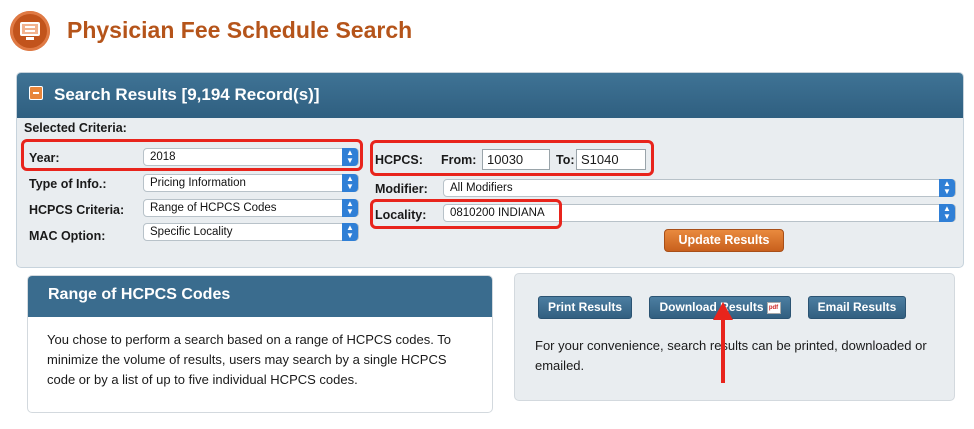 The height and width of the screenshot is (429, 974). Describe the element at coordinates (30, 31) in the screenshot. I see `site-logo-icon` at that location.